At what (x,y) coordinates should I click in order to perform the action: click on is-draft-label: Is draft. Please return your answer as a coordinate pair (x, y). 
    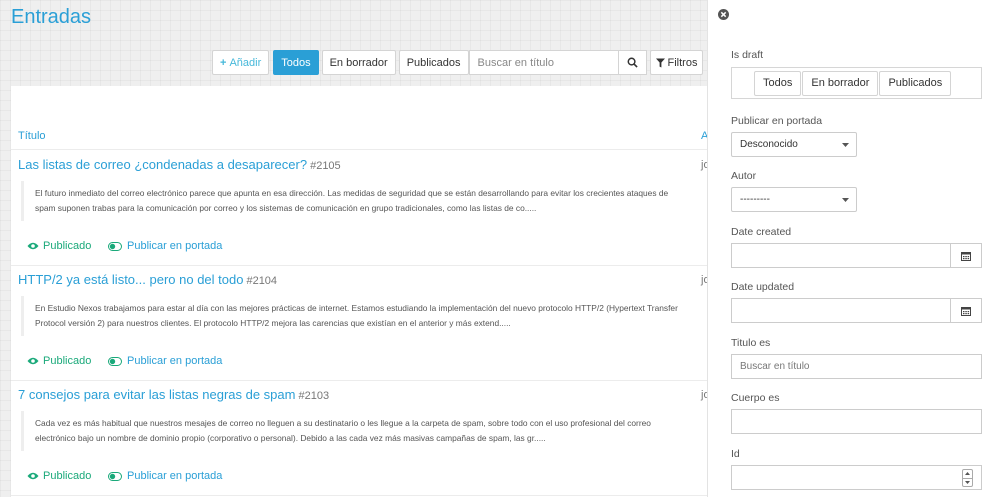
    Looking at the image, I should click on (747, 55).